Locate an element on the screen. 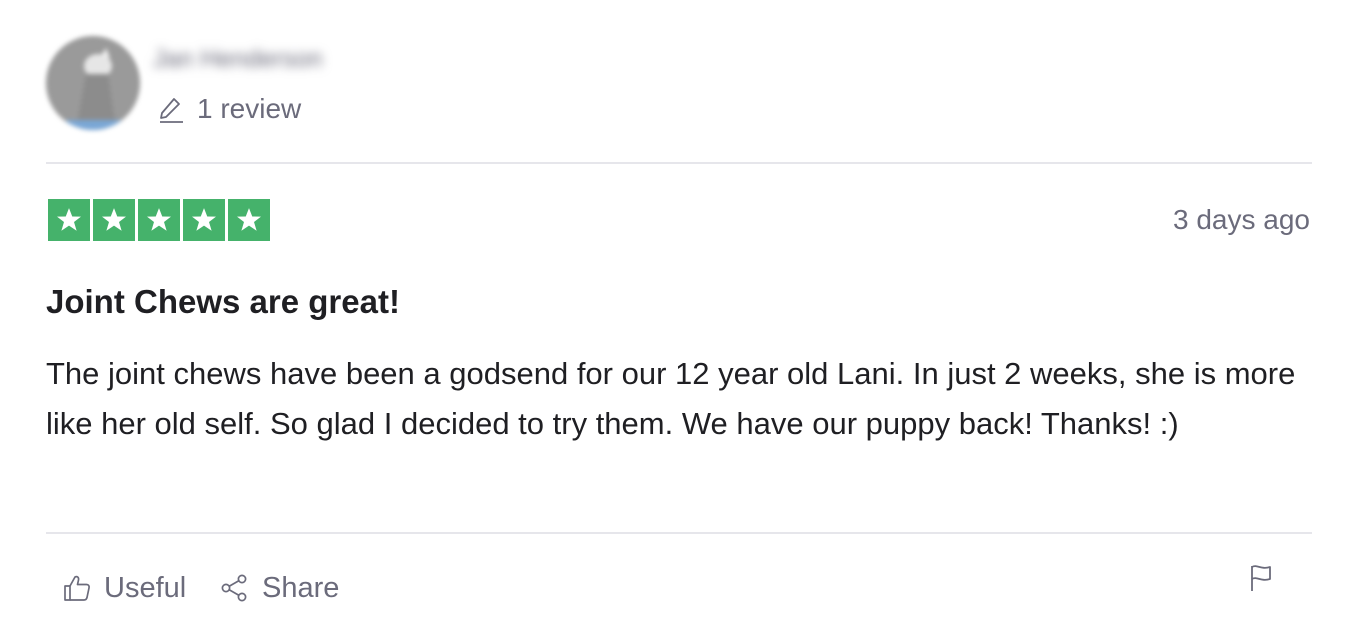 The image size is (1348, 628). useful-label: Useful is located at coordinates (145, 588).